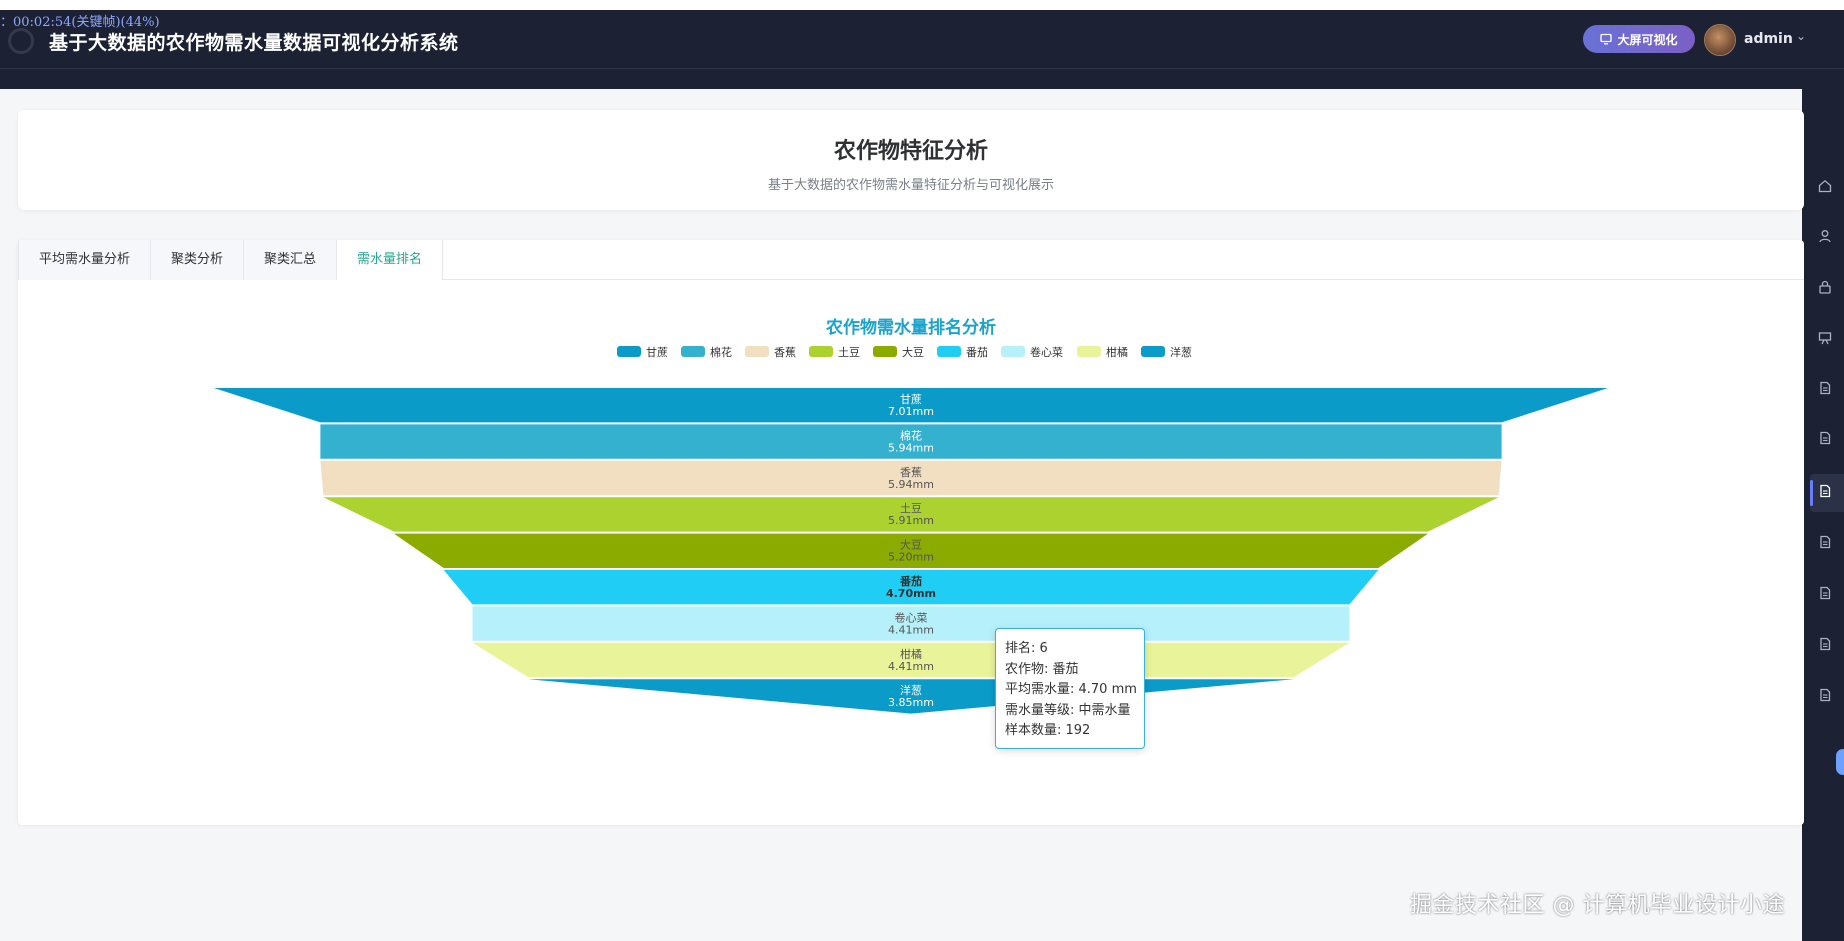 The width and height of the screenshot is (1844, 941). What do you see at coordinates (911, 690) in the screenshot?
I see `funnel-label-name: 洋葱` at bounding box center [911, 690].